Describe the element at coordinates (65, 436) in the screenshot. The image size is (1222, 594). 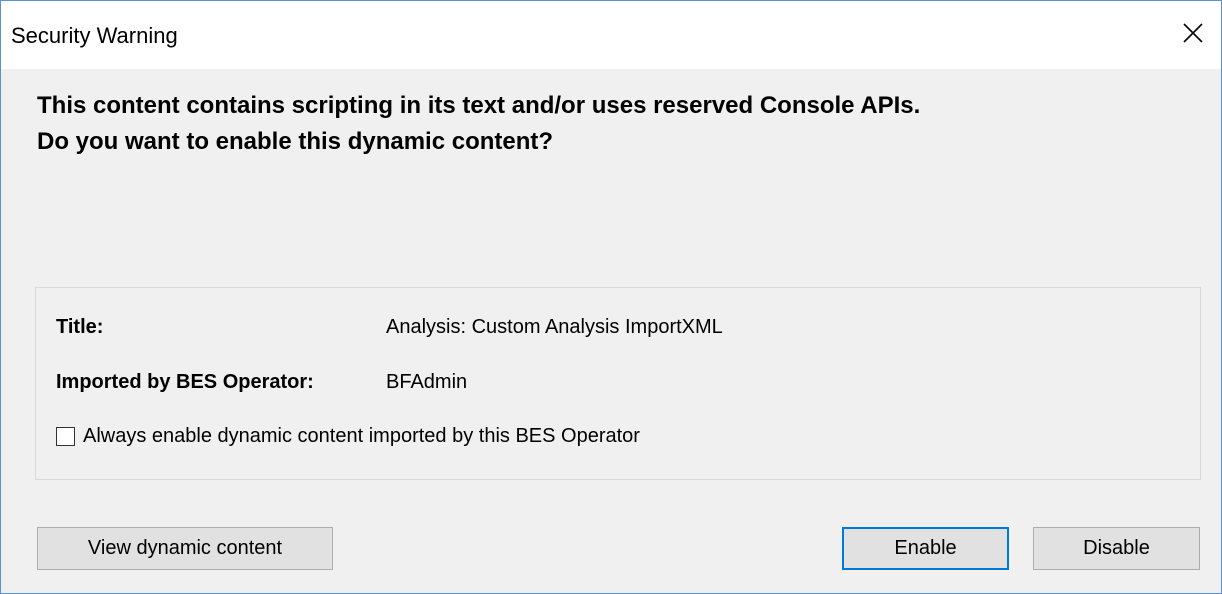
I see `always-enable-checkbox` at that location.